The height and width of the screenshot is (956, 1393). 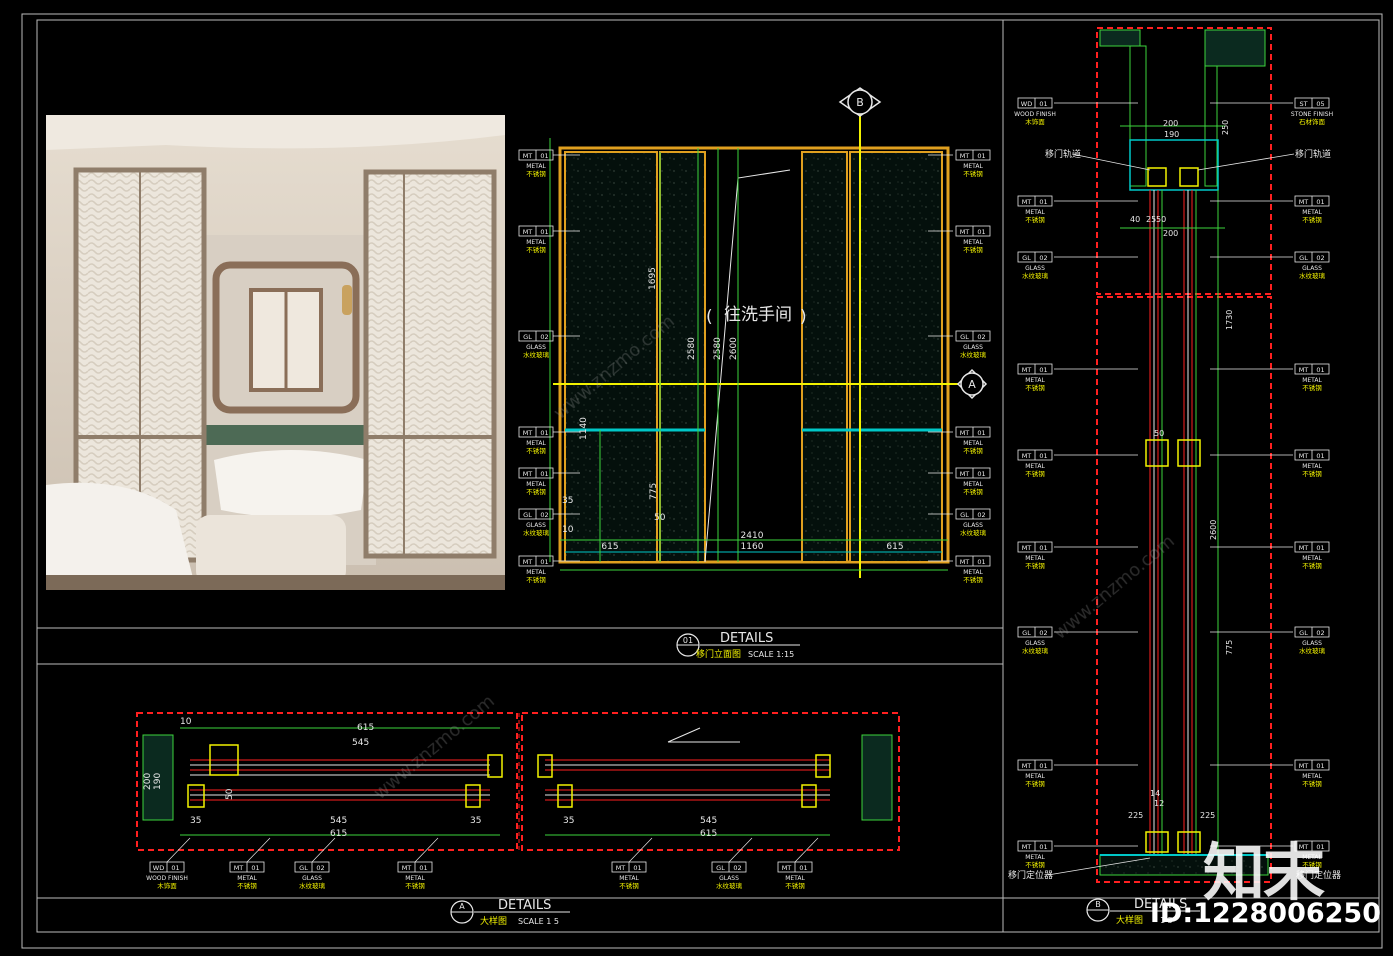 What do you see at coordinates (1312, 558) in the screenshot?
I see `section-tag-right-6-material: METAL` at bounding box center [1312, 558].